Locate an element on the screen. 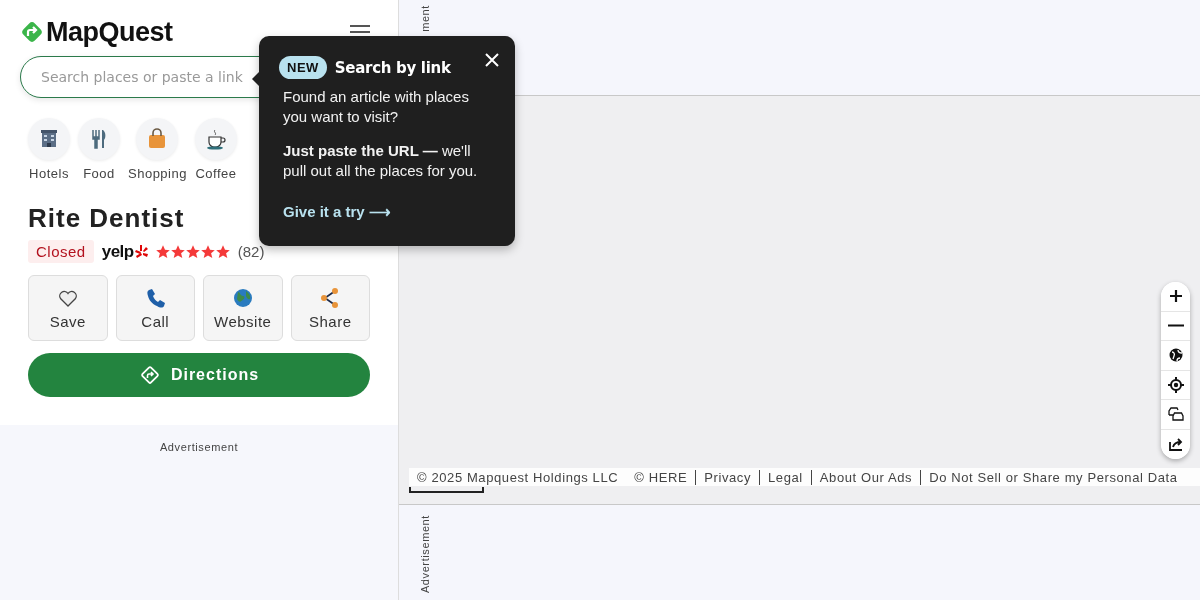  crosshair-icon is located at coordinates (1175, 384).